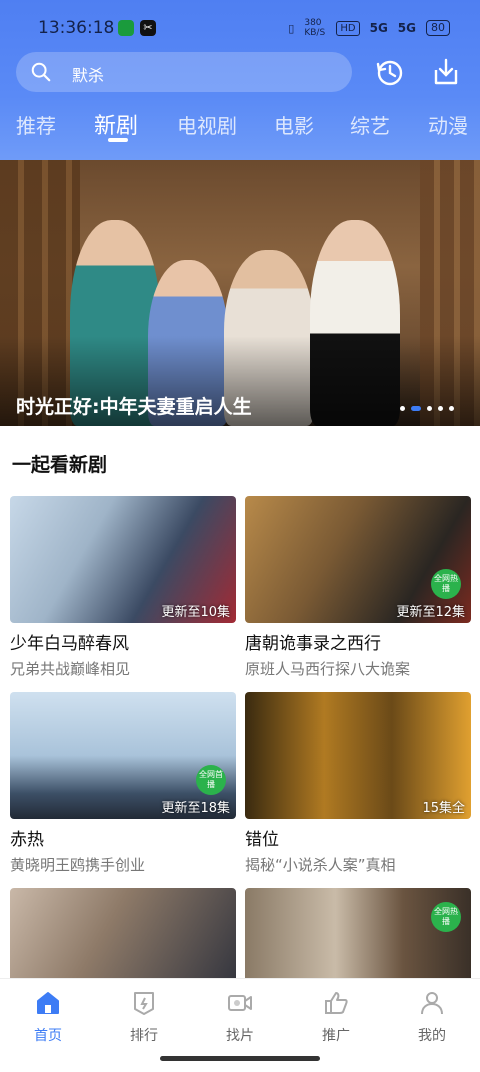  I want to click on nav-ranking-label: 排行, so click(144, 1036).